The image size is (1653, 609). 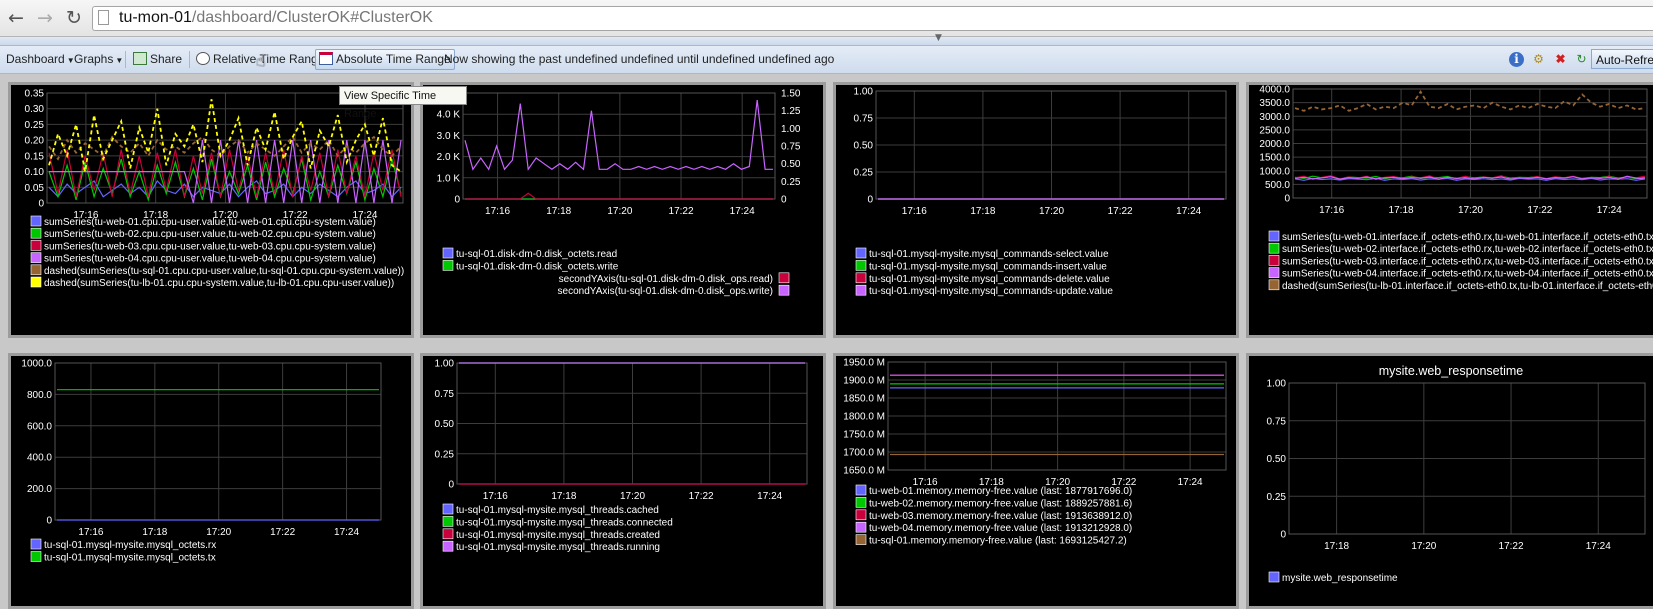 What do you see at coordinates (791, 147) in the screenshot?
I see `y2-tick-label: 0.75` at bounding box center [791, 147].